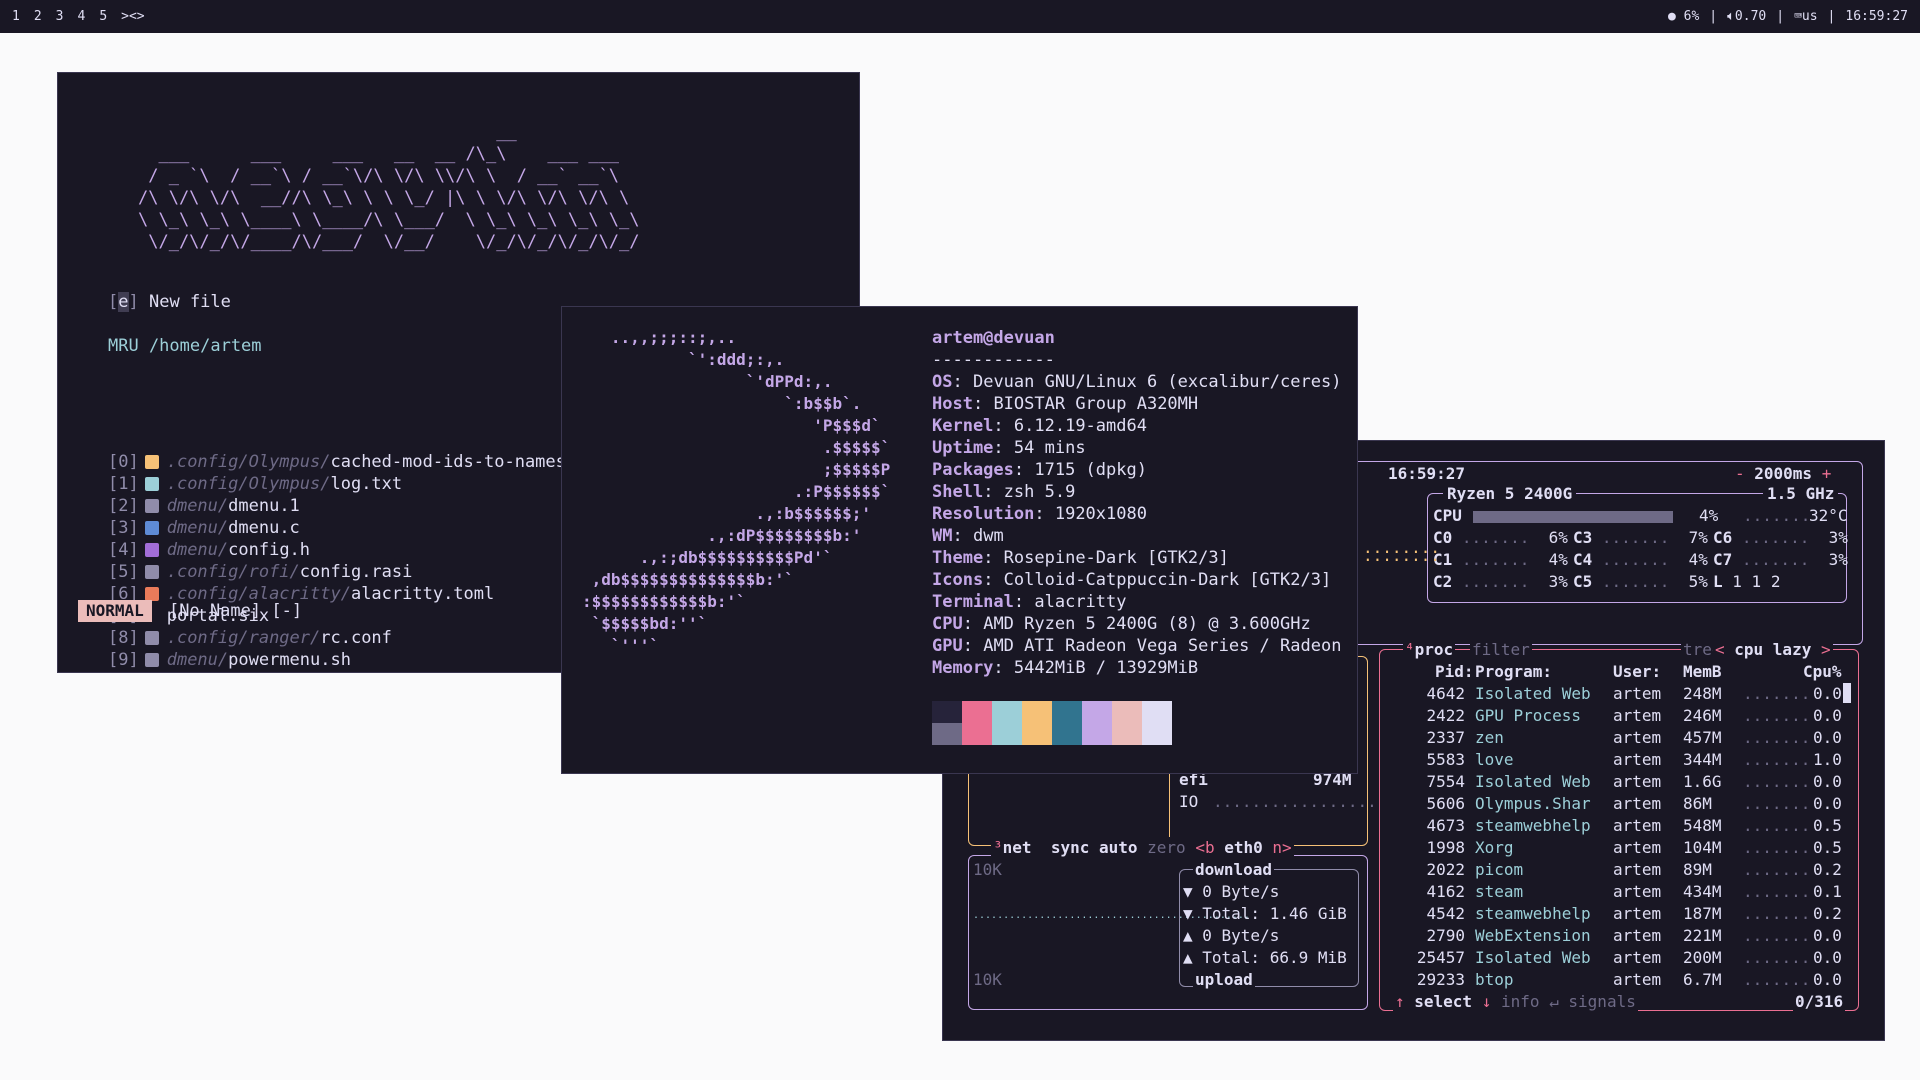 The width and height of the screenshot is (1920, 1080). I want to click on shell-icon, so click(151, 660).